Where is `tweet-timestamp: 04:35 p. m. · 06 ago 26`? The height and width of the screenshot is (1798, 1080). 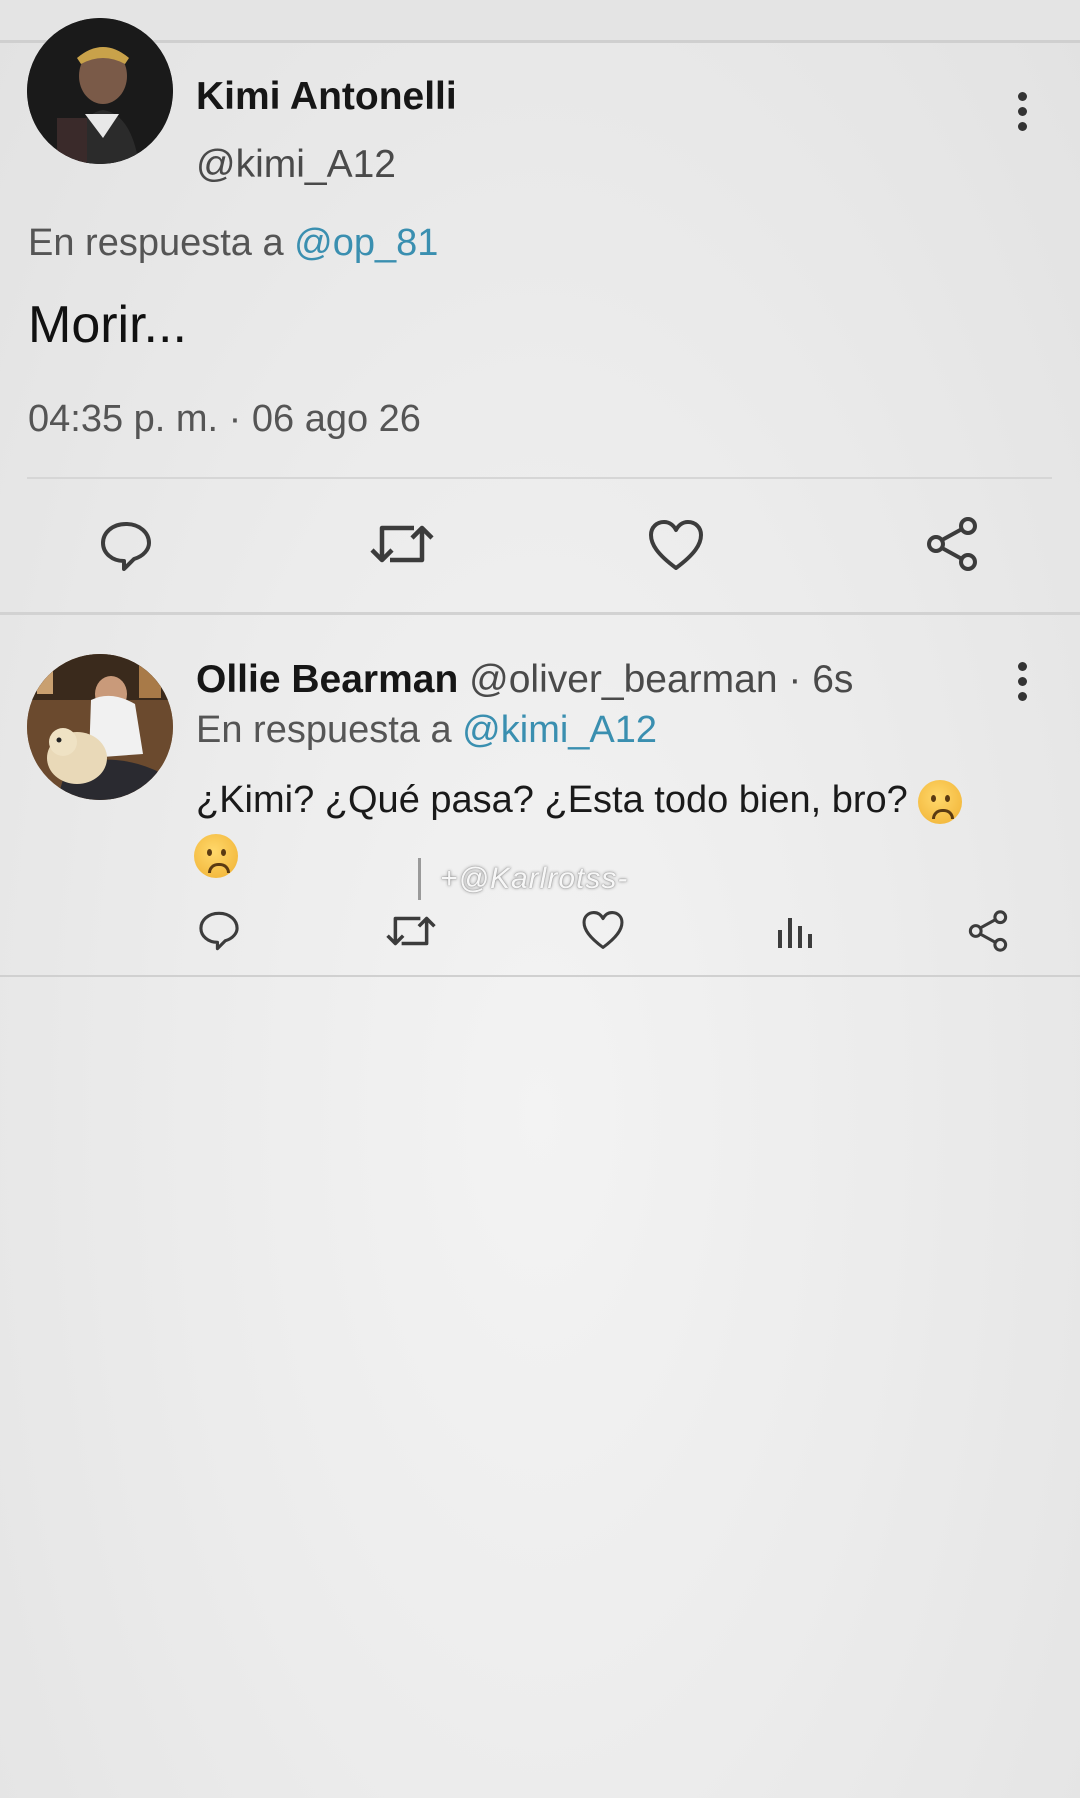 tweet-timestamp: 04:35 p. m. · 06 ago 26 is located at coordinates (224, 419).